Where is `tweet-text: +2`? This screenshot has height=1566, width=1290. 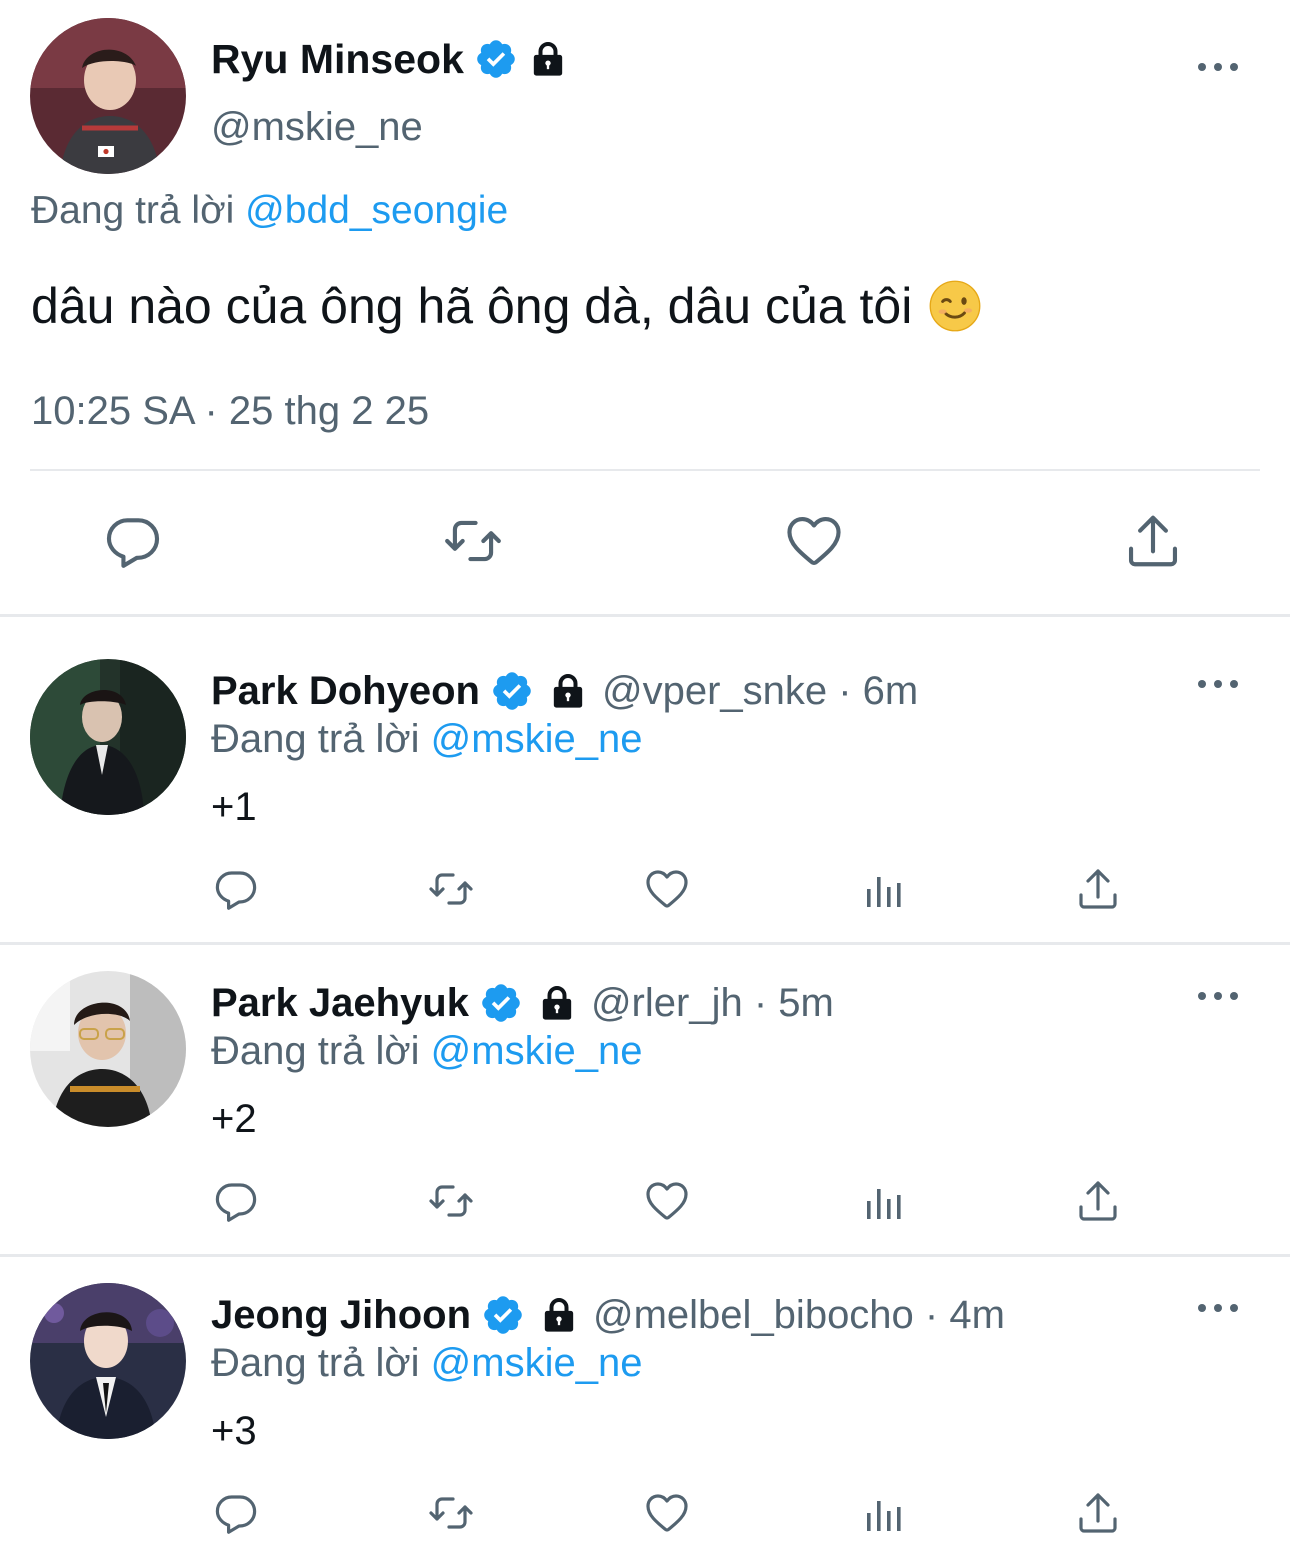 tweet-text: +2 is located at coordinates (234, 1119).